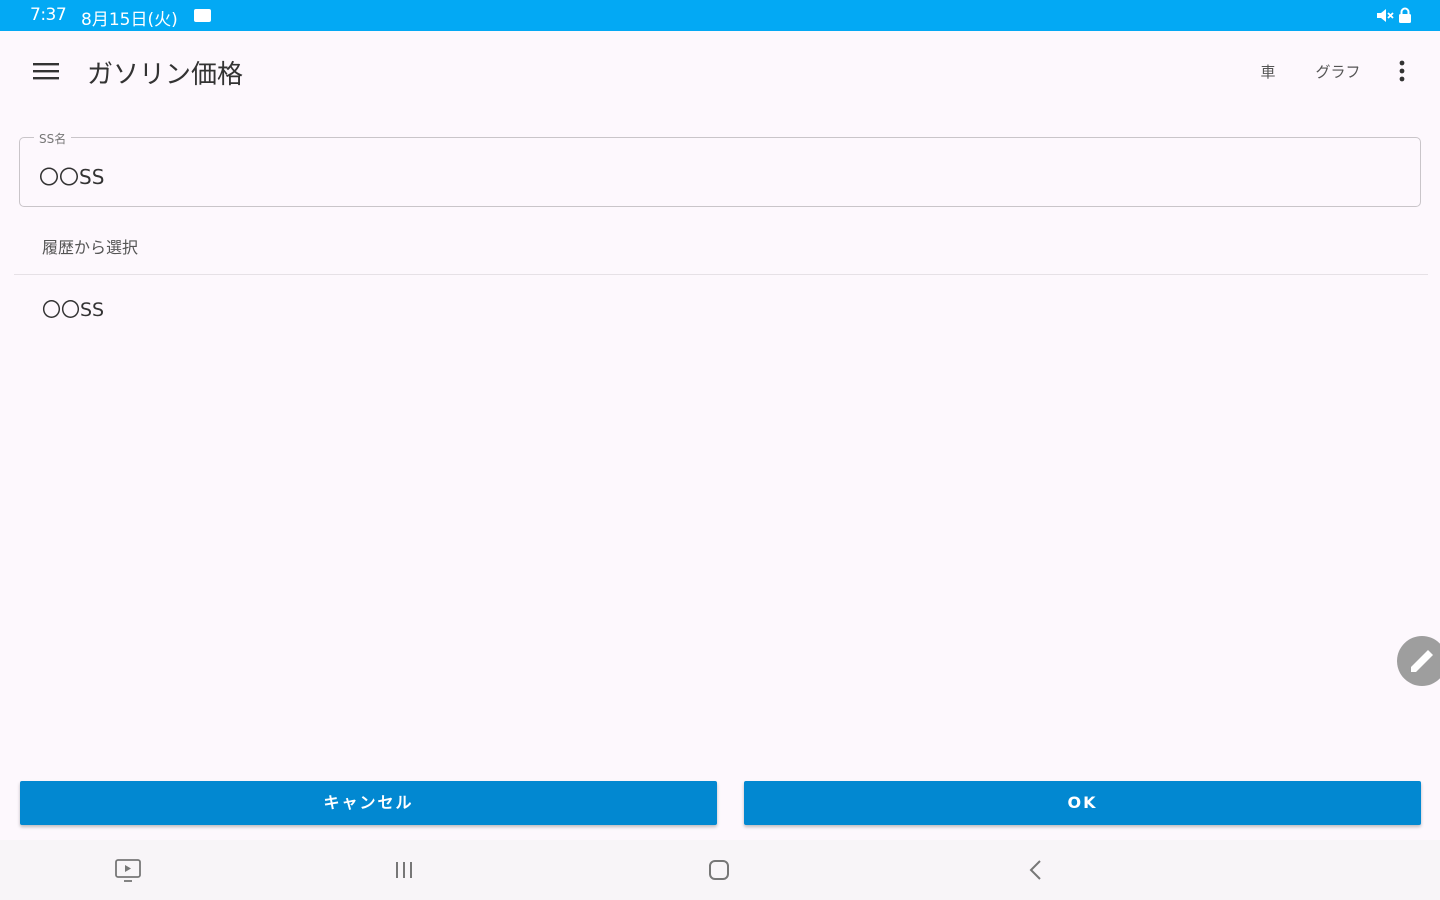 This screenshot has height=900, width=1440. Describe the element at coordinates (720, 70) in the screenshot. I see `app-bar: ガソリン価格 車 グラフ` at that location.